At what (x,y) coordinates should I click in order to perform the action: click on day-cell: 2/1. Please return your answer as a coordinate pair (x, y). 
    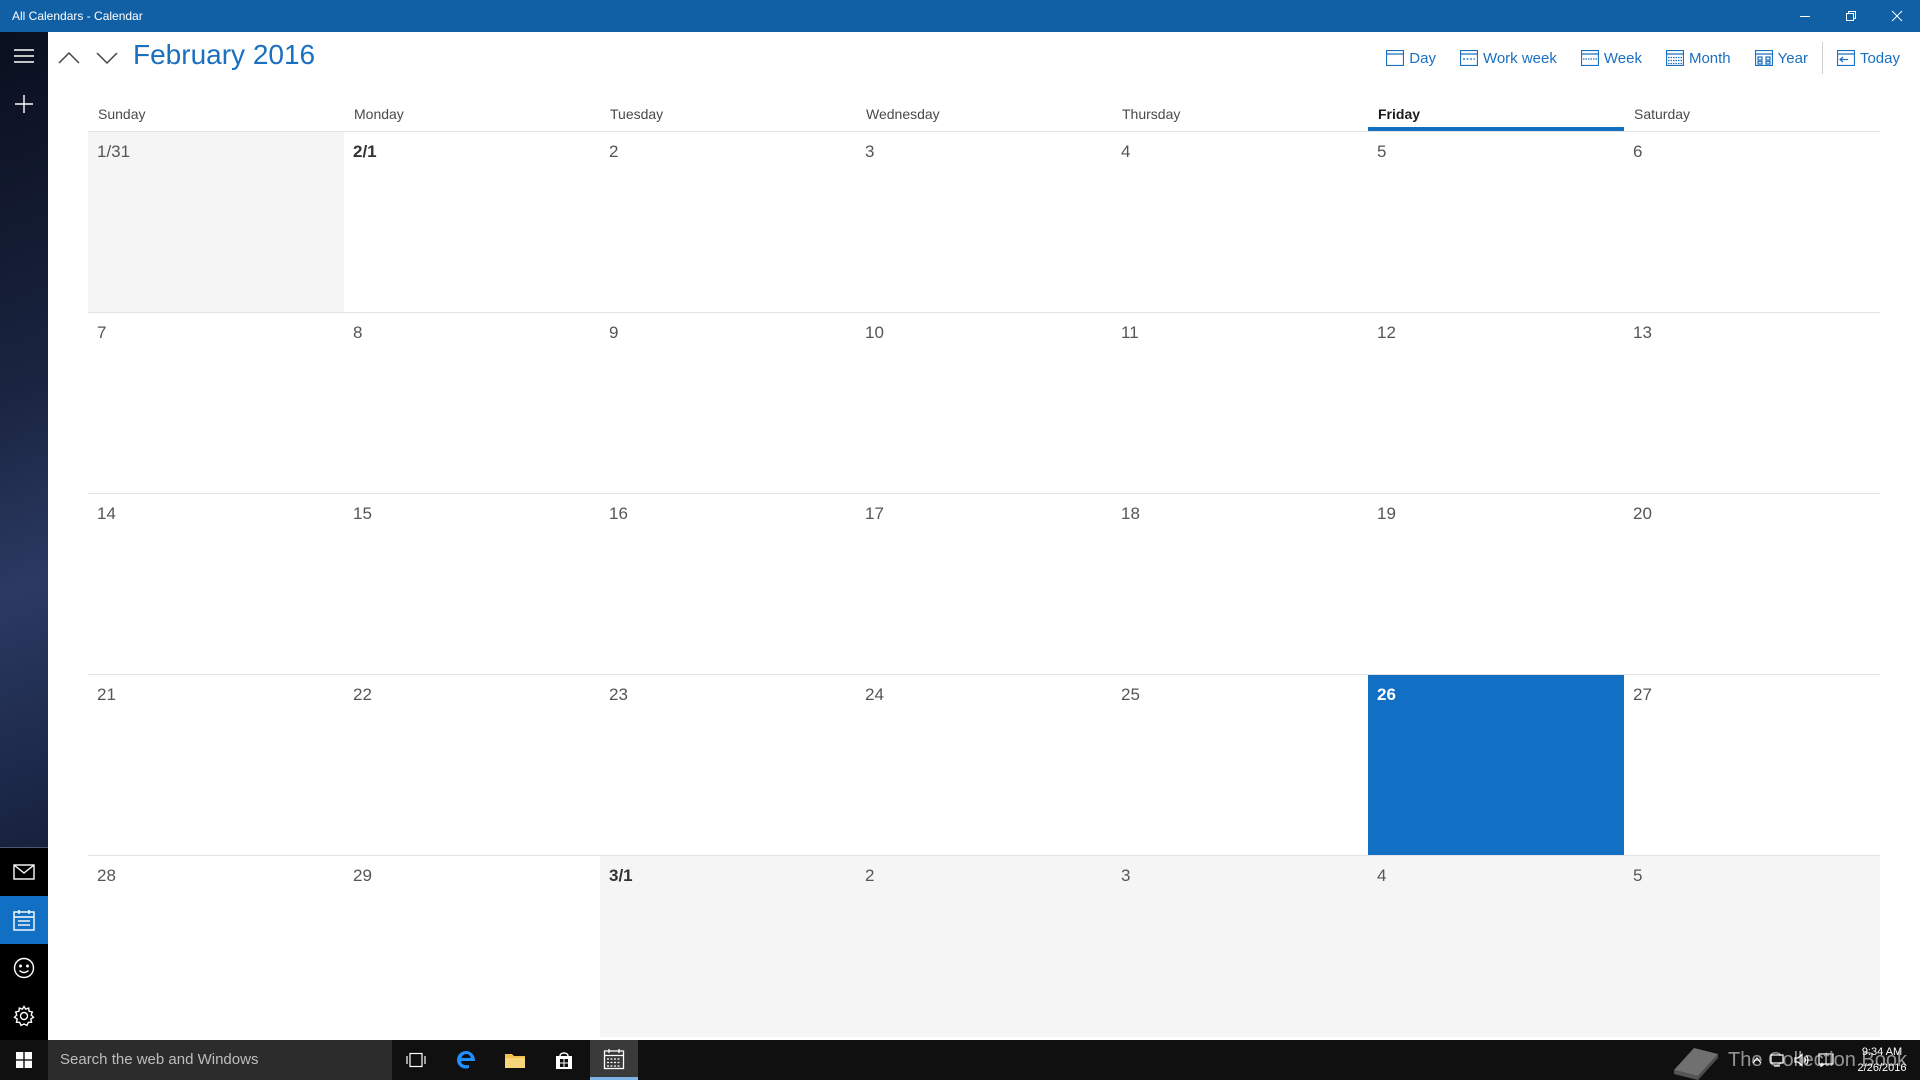
    Looking at the image, I should click on (472, 222).